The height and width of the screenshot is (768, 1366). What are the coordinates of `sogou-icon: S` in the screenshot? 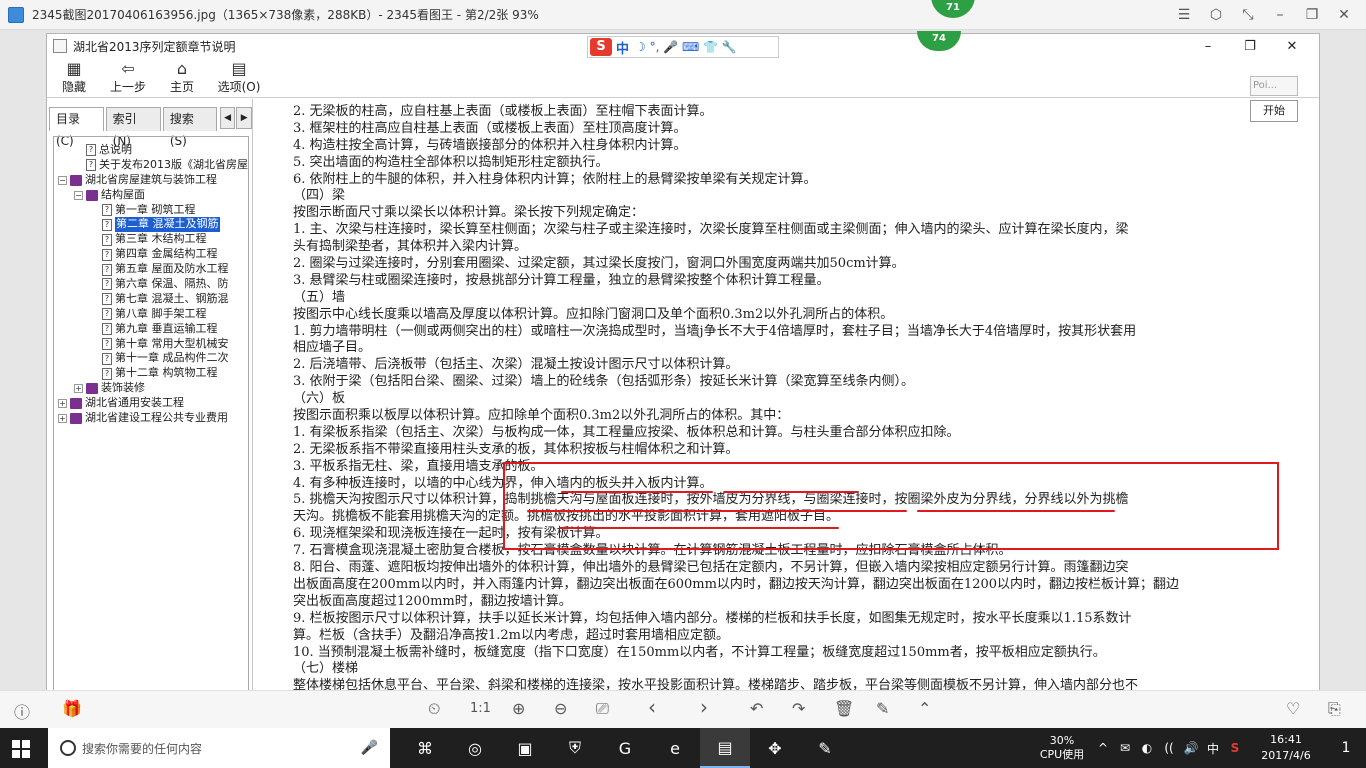 It's located at (601, 47).